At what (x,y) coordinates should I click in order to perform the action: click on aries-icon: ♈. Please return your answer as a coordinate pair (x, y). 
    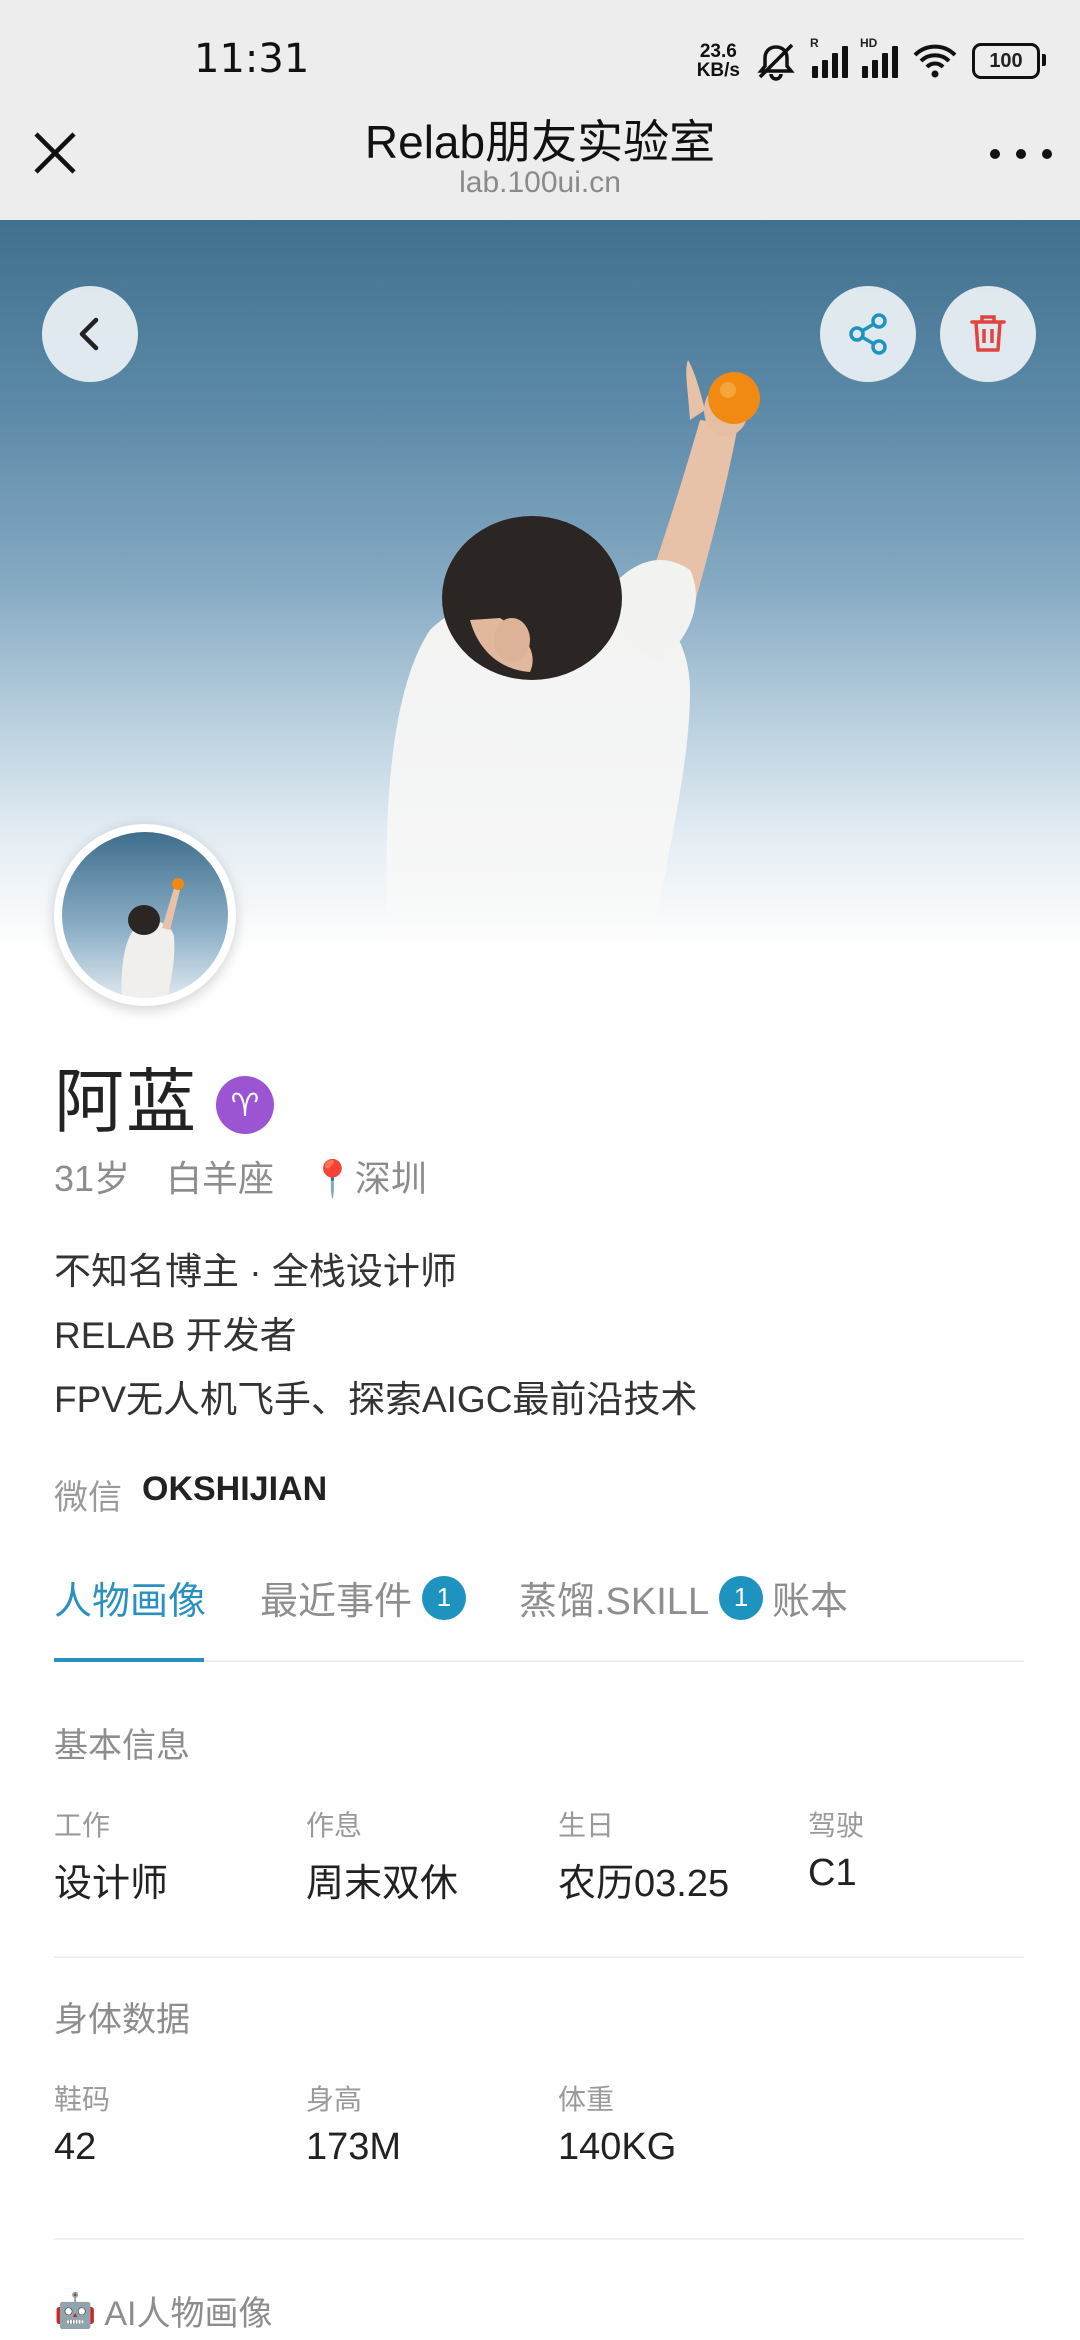
    Looking at the image, I should click on (245, 1105).